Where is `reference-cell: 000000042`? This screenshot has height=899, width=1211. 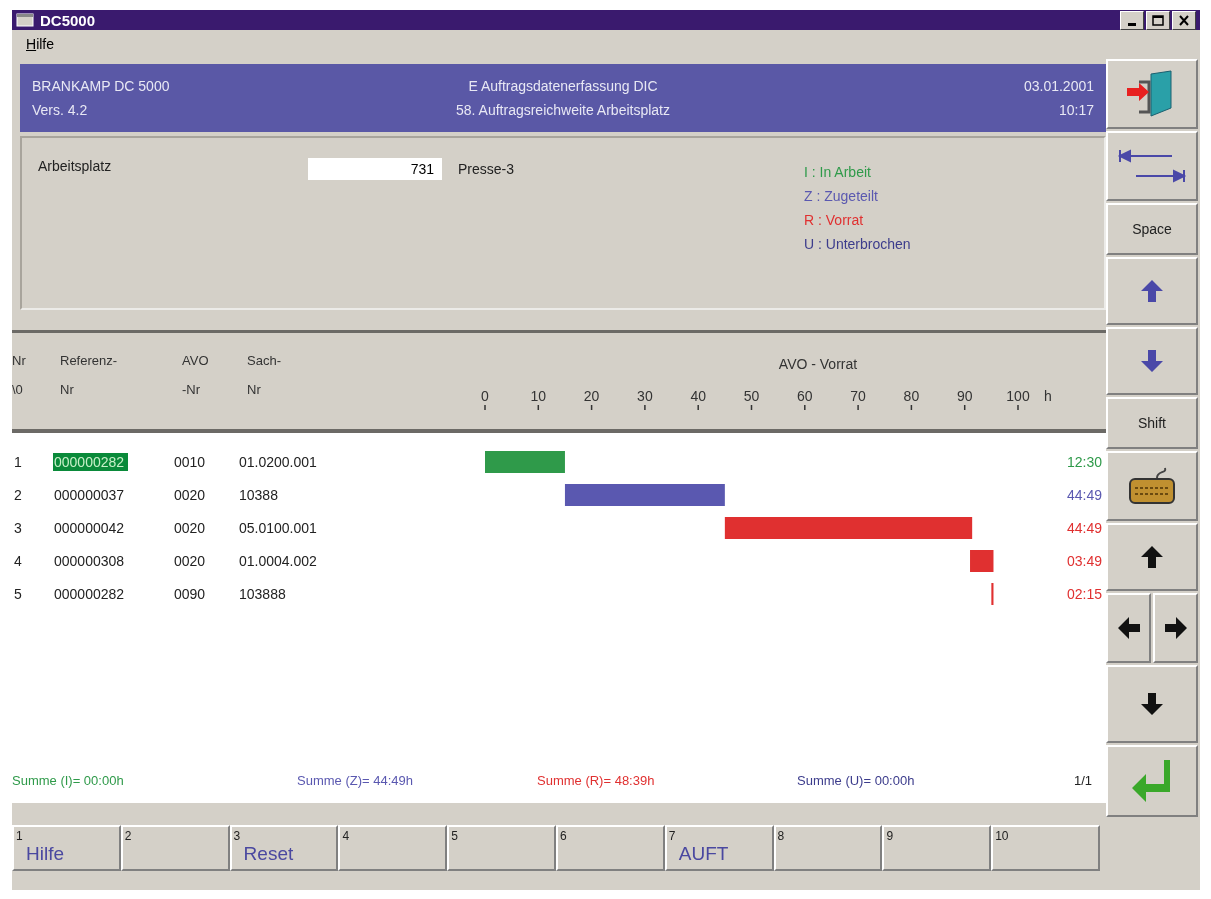 reference-cell: 000000042 is located at coordinates (91, 527).